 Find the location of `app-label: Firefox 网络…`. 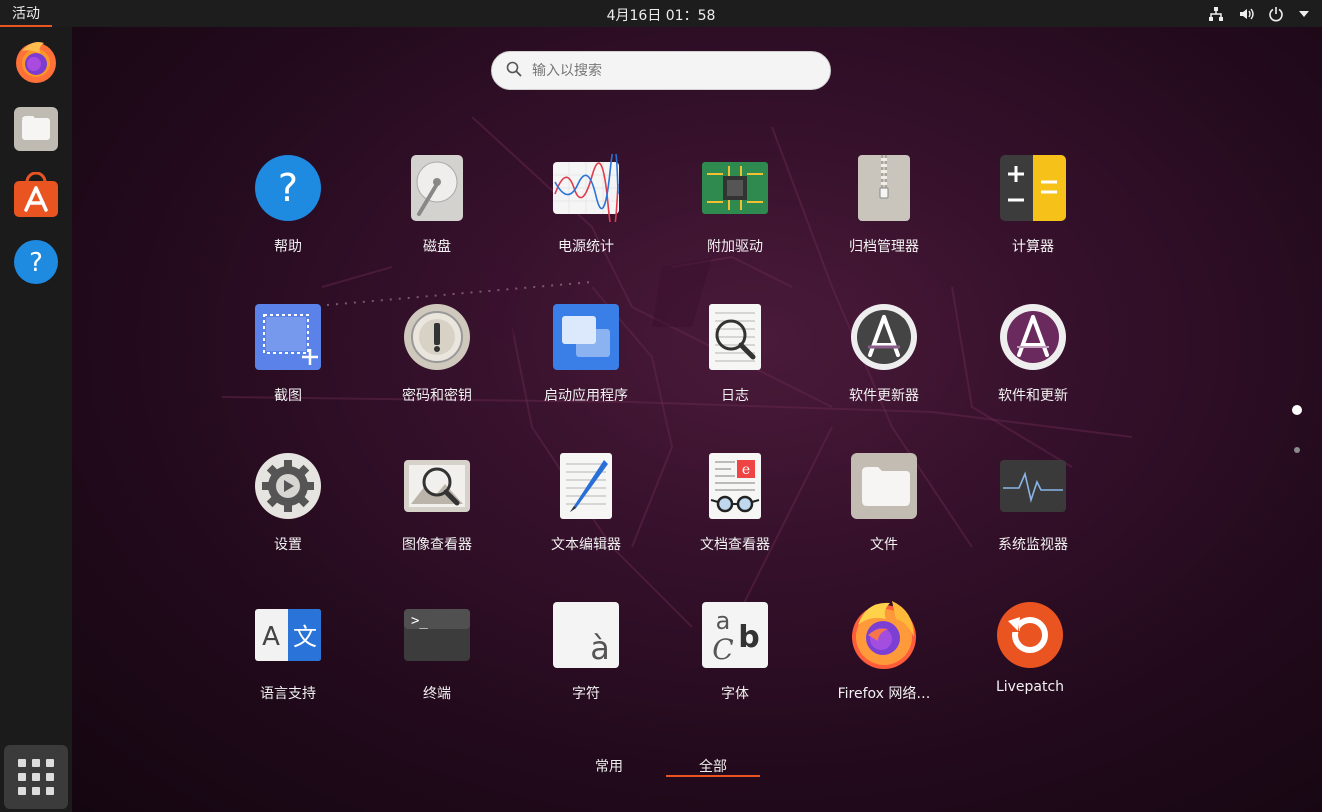

app-label: Firefox 网络… is located at coordinates (884, 694).